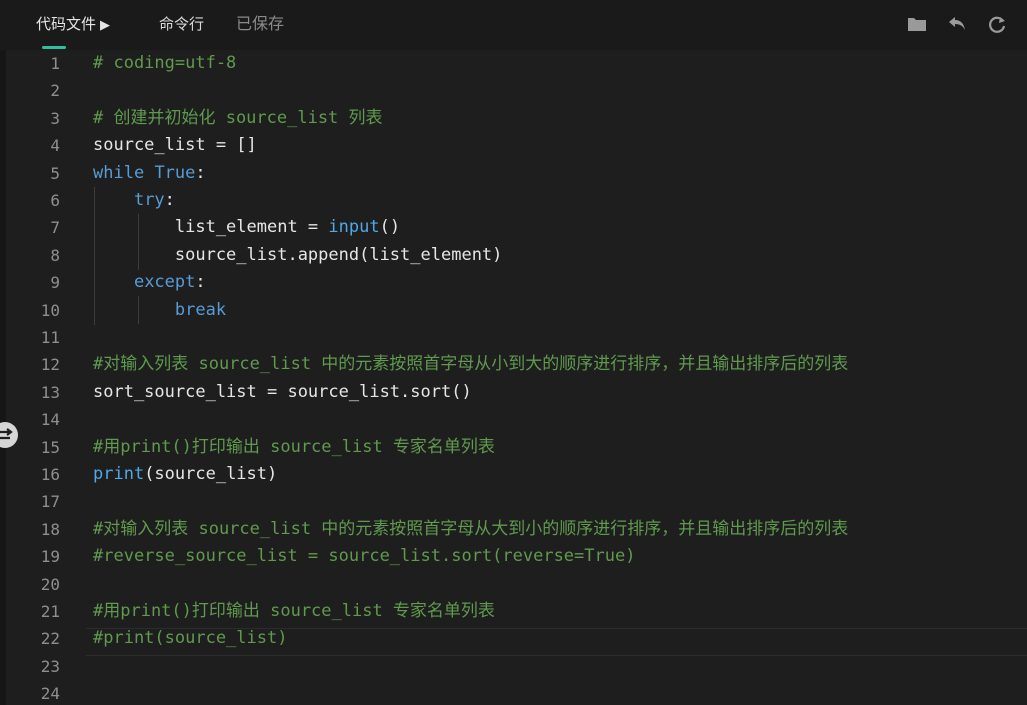 This screenshot has width=1027, height=705. What do you see at coordinates (211, 474) in the screenshot?
I see `code-token: (source_list)` at bounding box center [211, 474].